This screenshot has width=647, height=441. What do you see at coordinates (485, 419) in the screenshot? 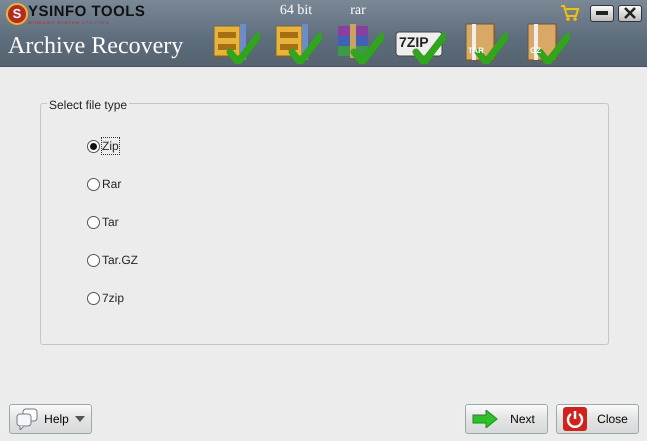
I see `arrow-icon` at bounding box center [485, 419].